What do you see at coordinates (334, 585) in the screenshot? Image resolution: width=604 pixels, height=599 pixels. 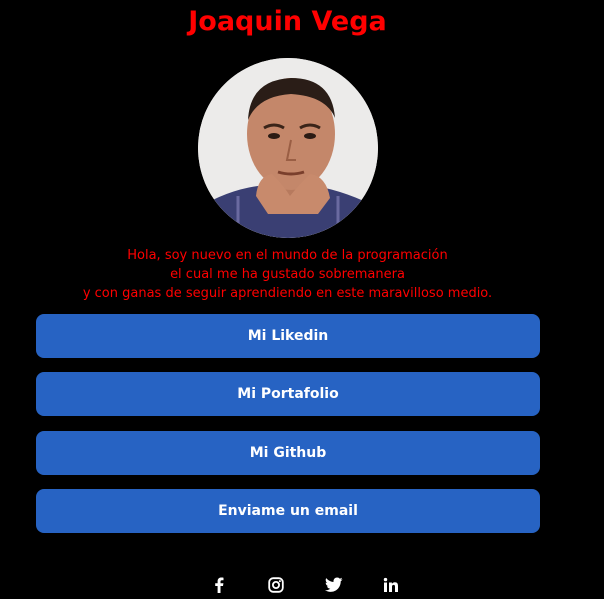 I see `twitter-icon` at bounding box center [334, 585].